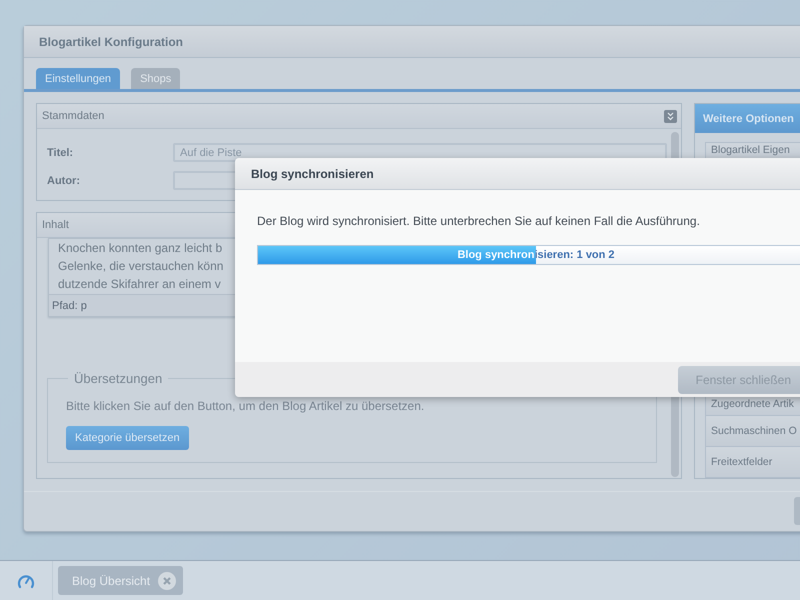  Describe the element at coordinates (69, 306) in the screenshot. I see `path-label: Pfad: p` at that location.